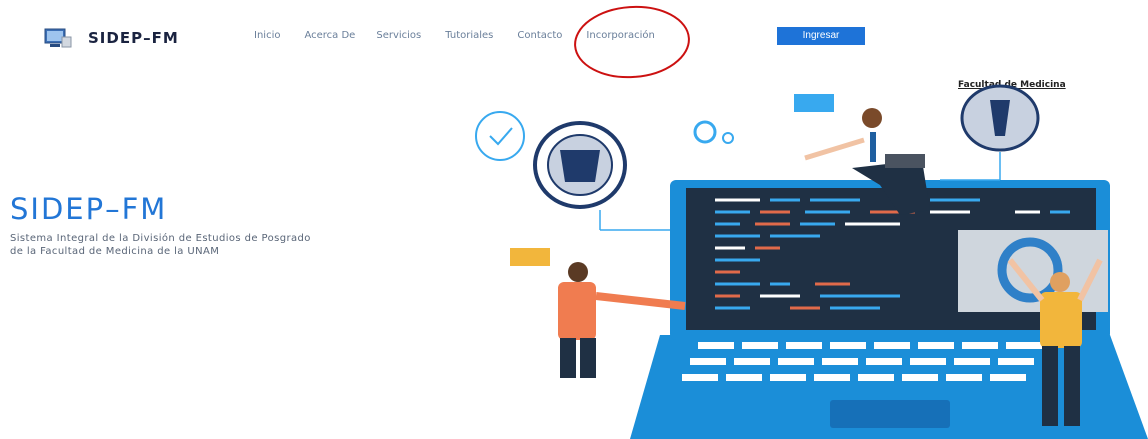 The image size is (1148, 439). I want to click on nav-item-inicio: Inicio, so click(267, 35).